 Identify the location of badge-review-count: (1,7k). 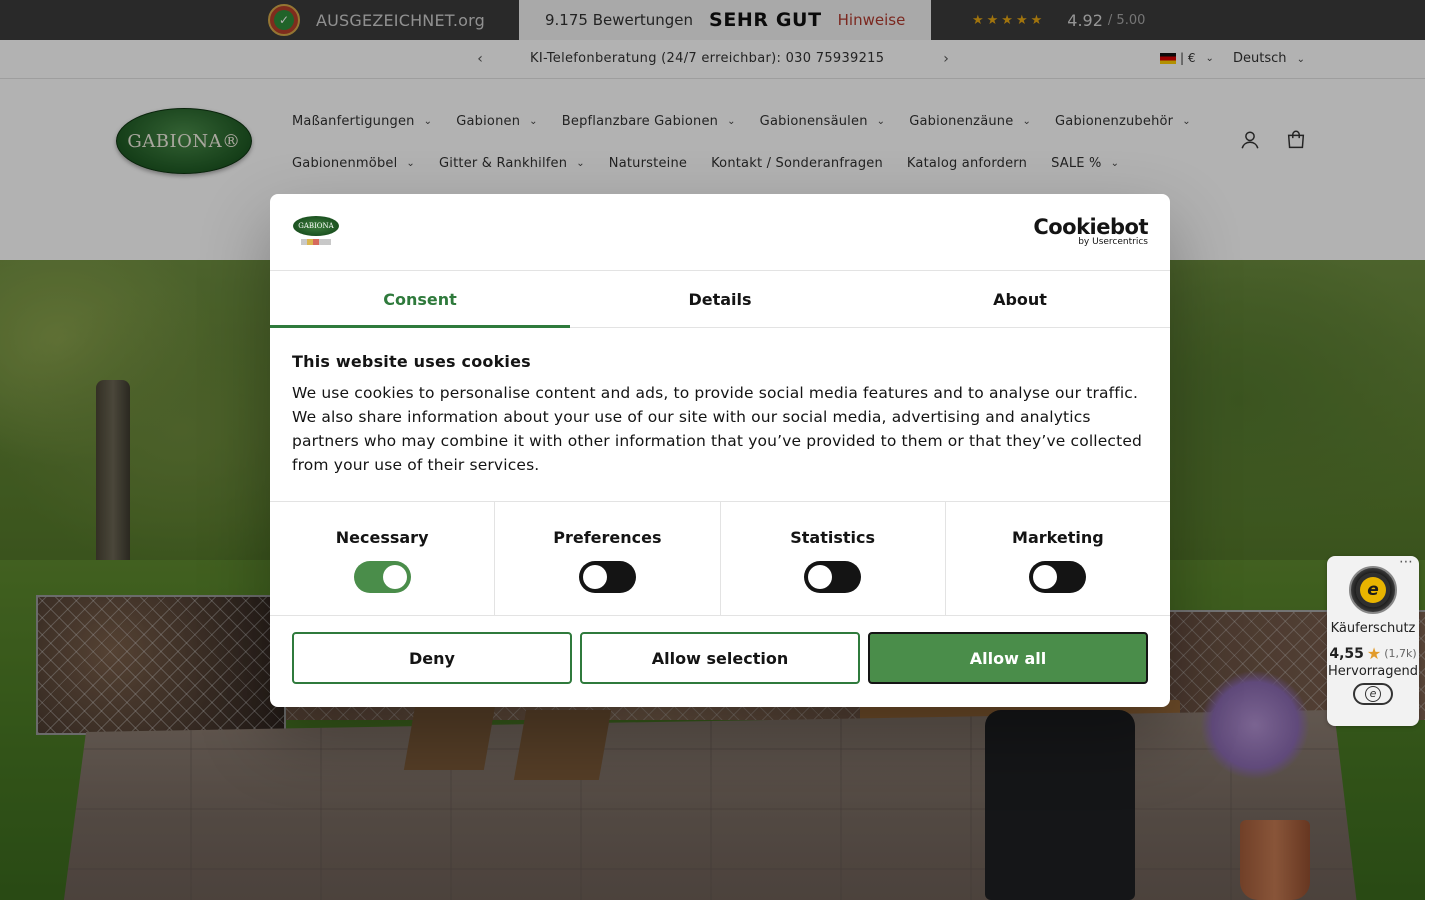
(1400, 653).